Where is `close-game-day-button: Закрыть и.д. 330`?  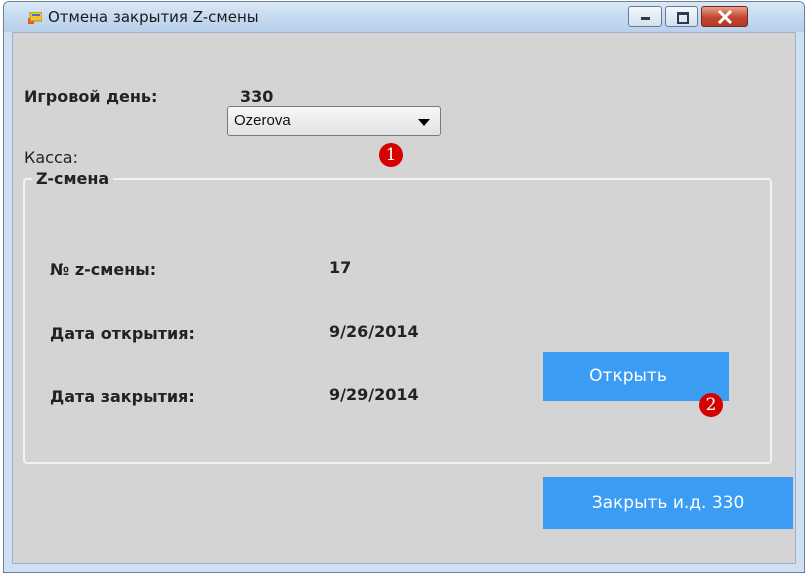
close-game-day-button: Закрыть и.д. 330 is located at coordinates (668, 503).